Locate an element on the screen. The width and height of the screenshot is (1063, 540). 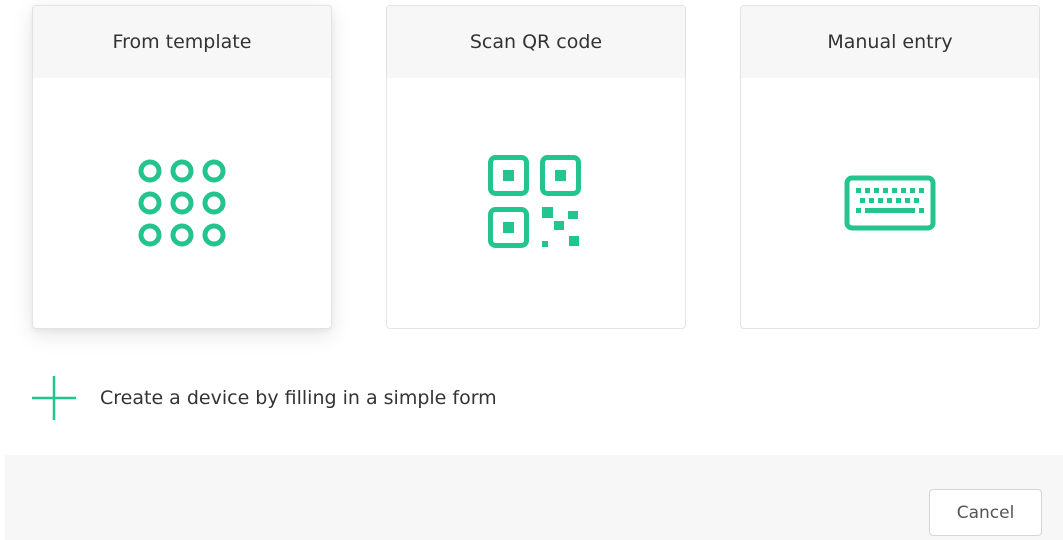
card-title: From template is located at coordinates (182, 42).